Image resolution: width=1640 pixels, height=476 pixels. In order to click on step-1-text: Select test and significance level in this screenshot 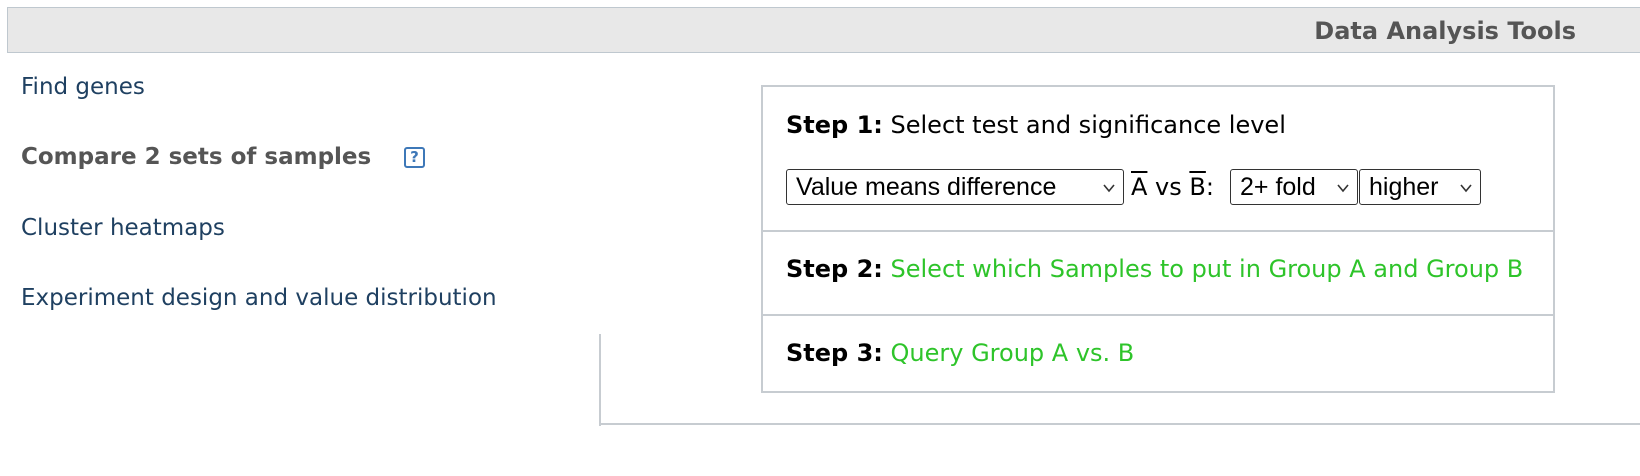, I will do `click(1088, 125)`.